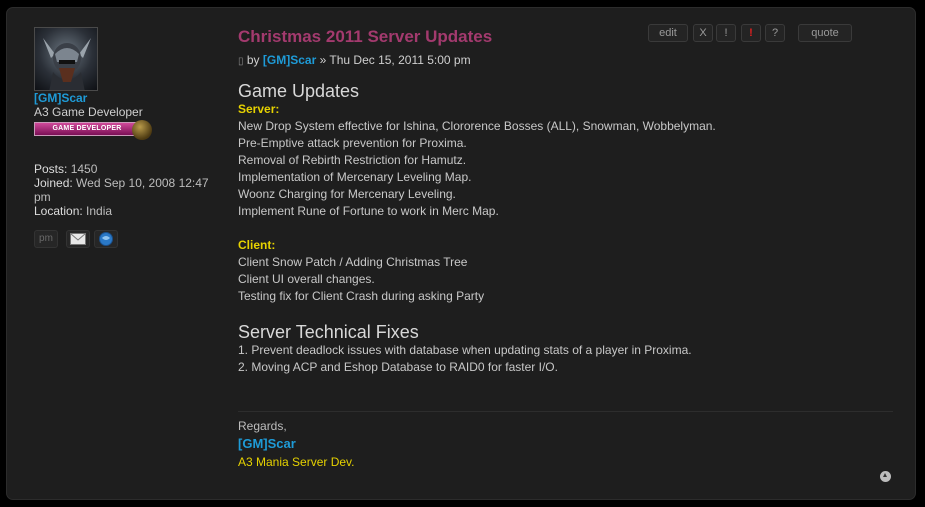 Image resolution: width=925 pixels, height=507 pixels. What do you see at coordinates (296, 462) in the screenshot?
I see `signature-role: A3 Mania Server Dev.` at bounding box center [296, 462].